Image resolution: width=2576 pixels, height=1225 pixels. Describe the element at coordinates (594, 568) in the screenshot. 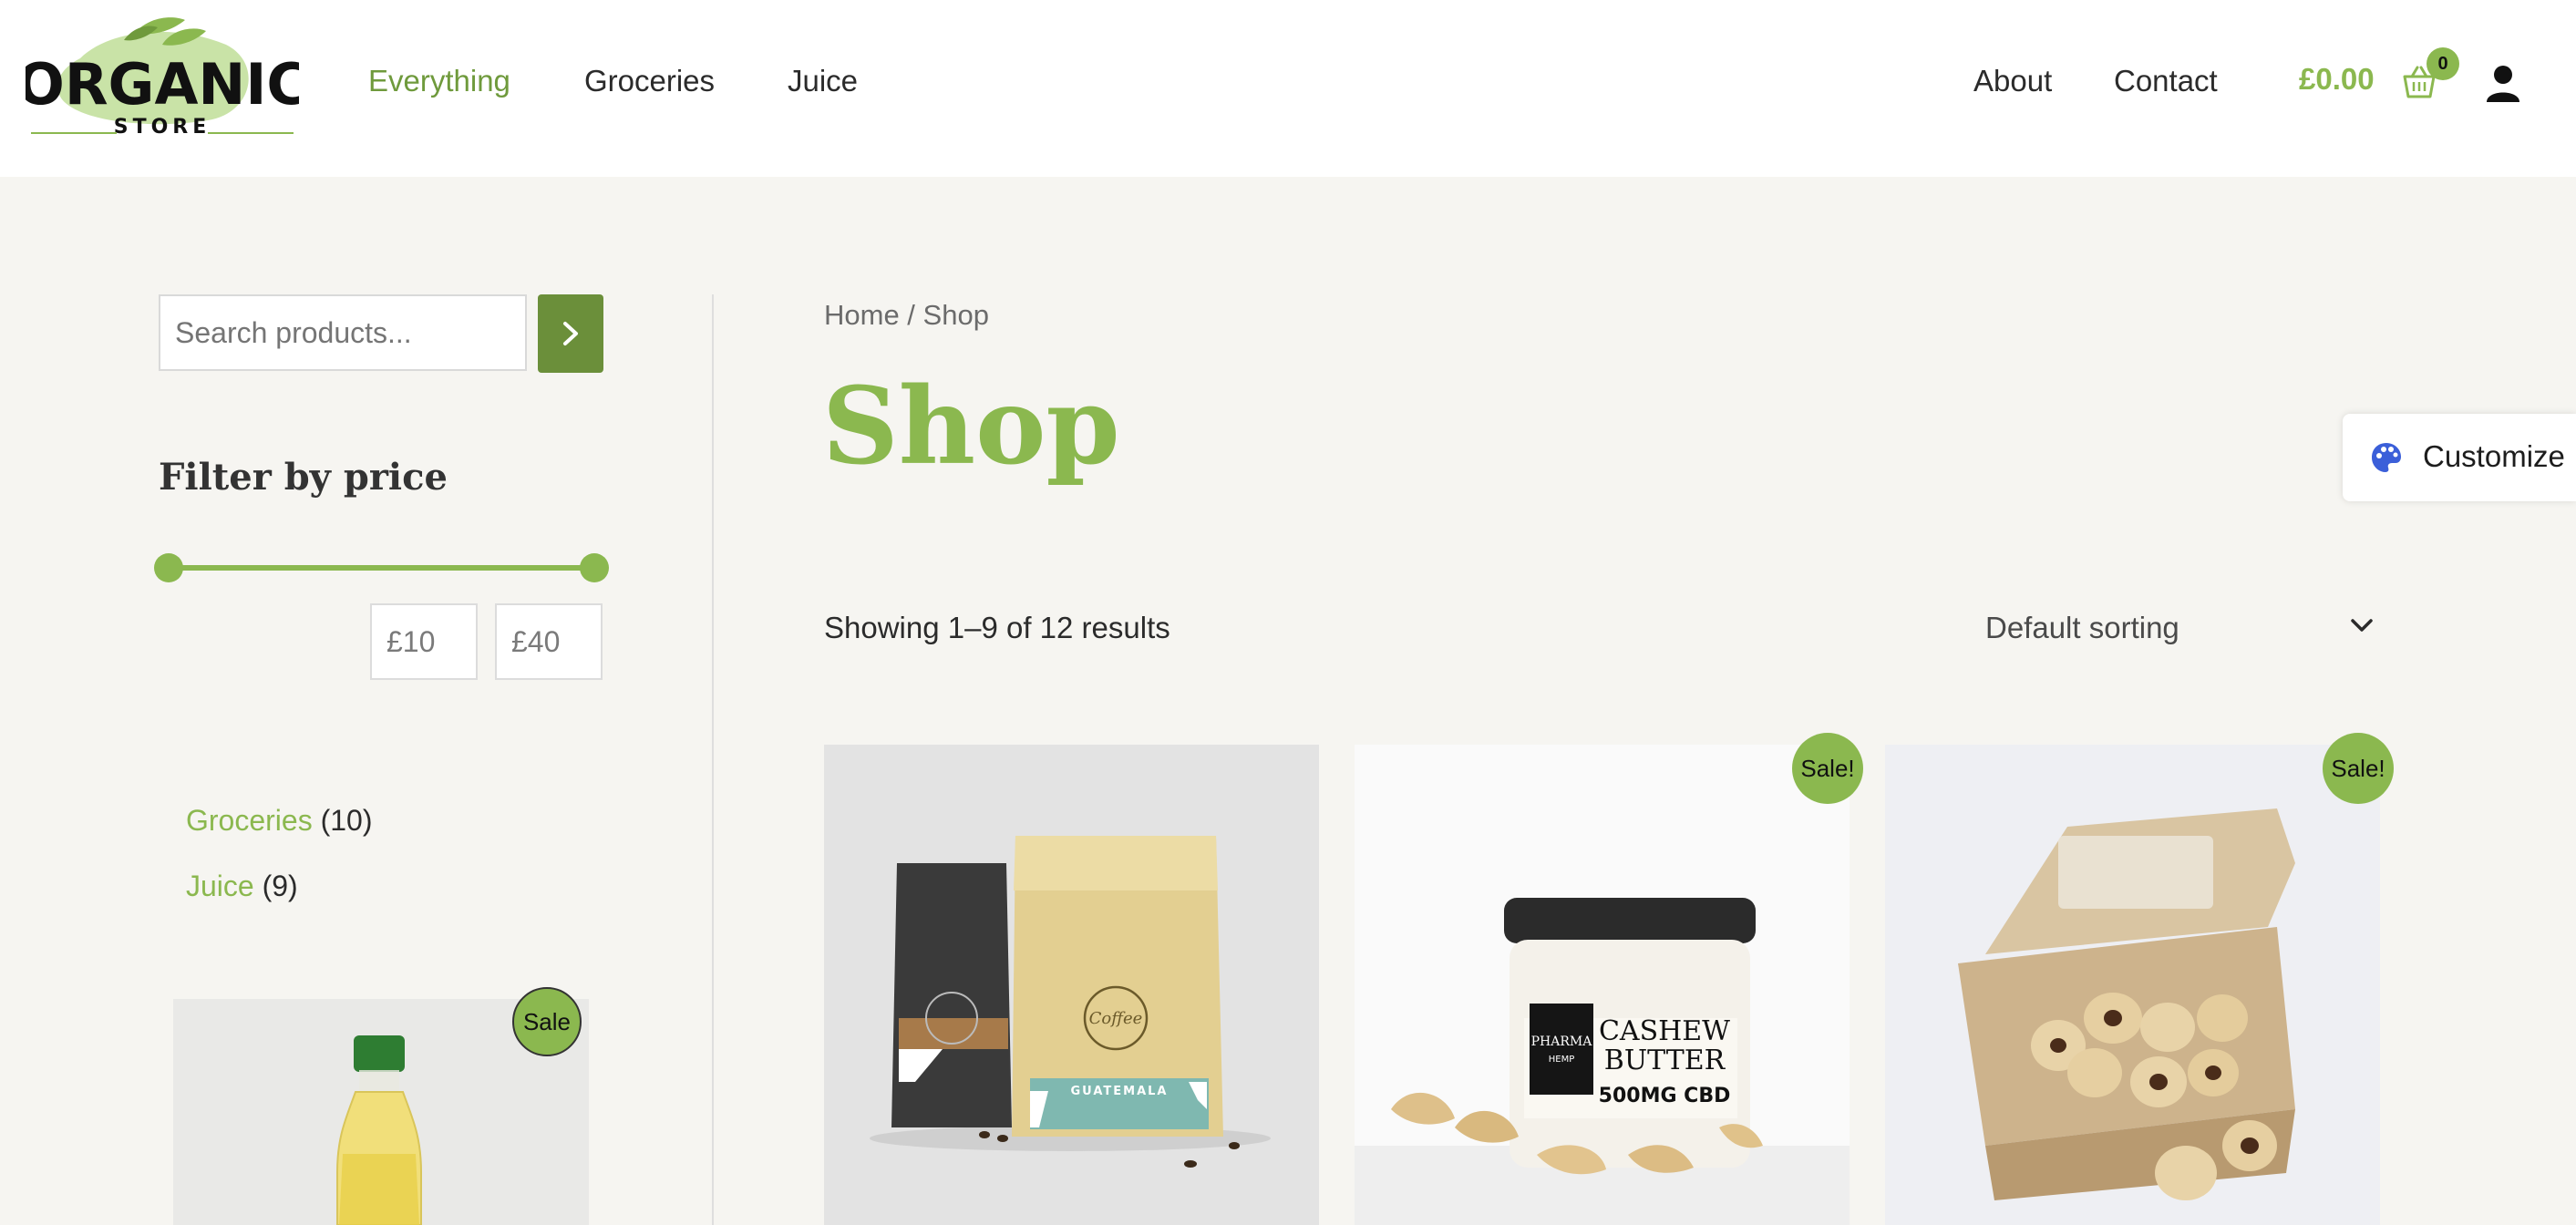

I see `price-slider-max-handle` at that location.